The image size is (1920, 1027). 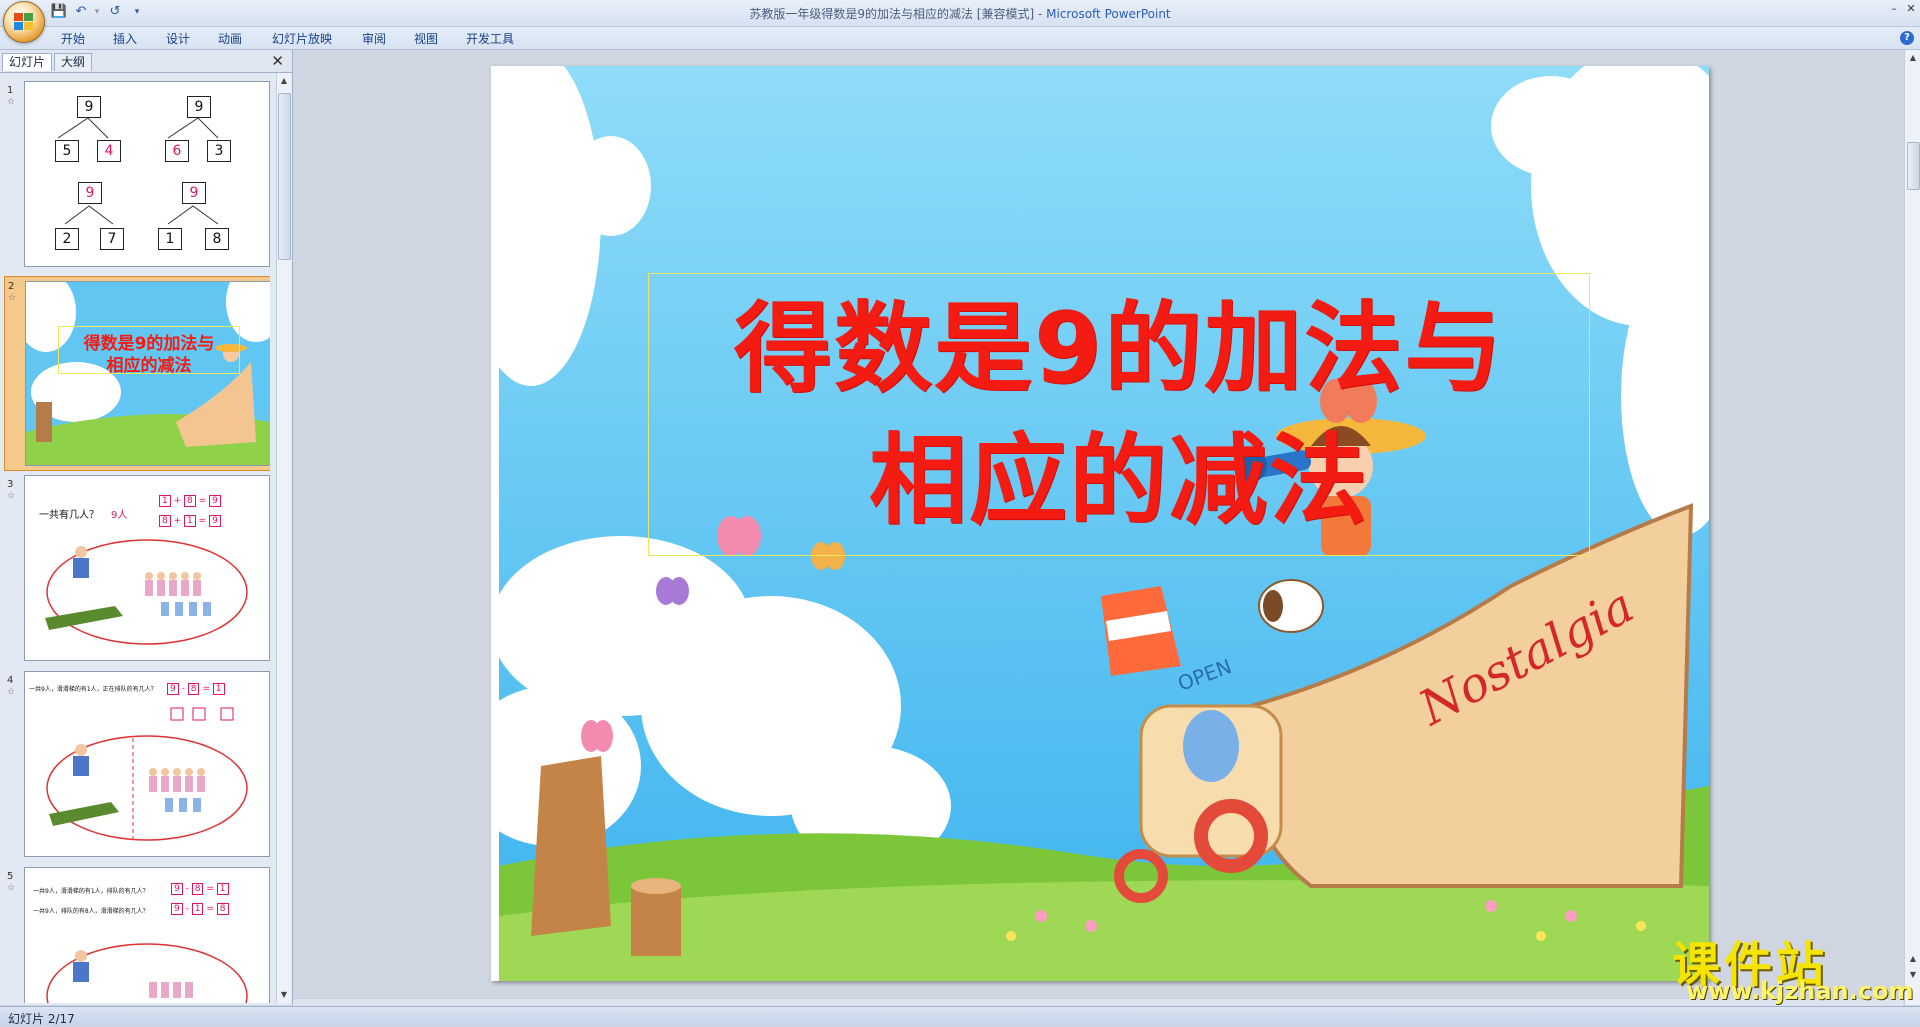 I want to click on slide-number: 5, so click(x=10, y=876).